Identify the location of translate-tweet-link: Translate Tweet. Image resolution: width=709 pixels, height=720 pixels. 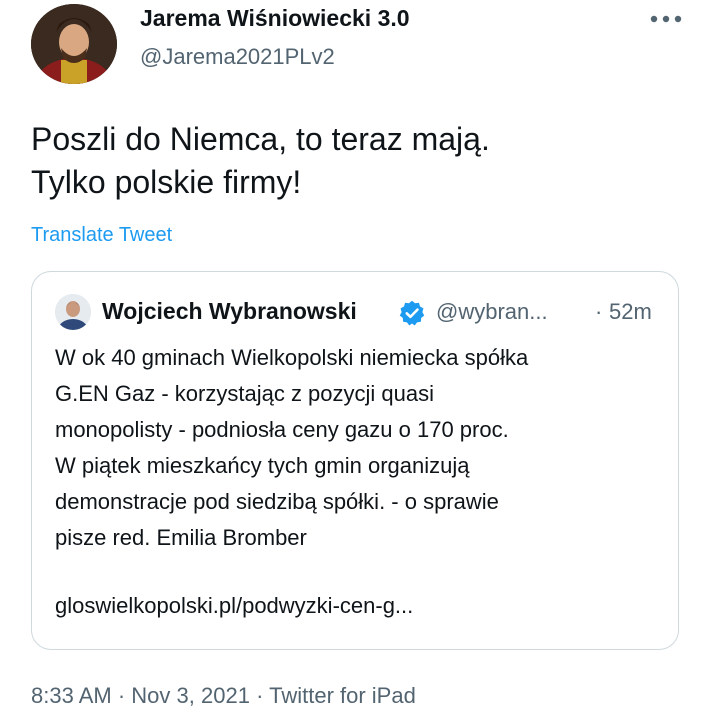
(101, 235).